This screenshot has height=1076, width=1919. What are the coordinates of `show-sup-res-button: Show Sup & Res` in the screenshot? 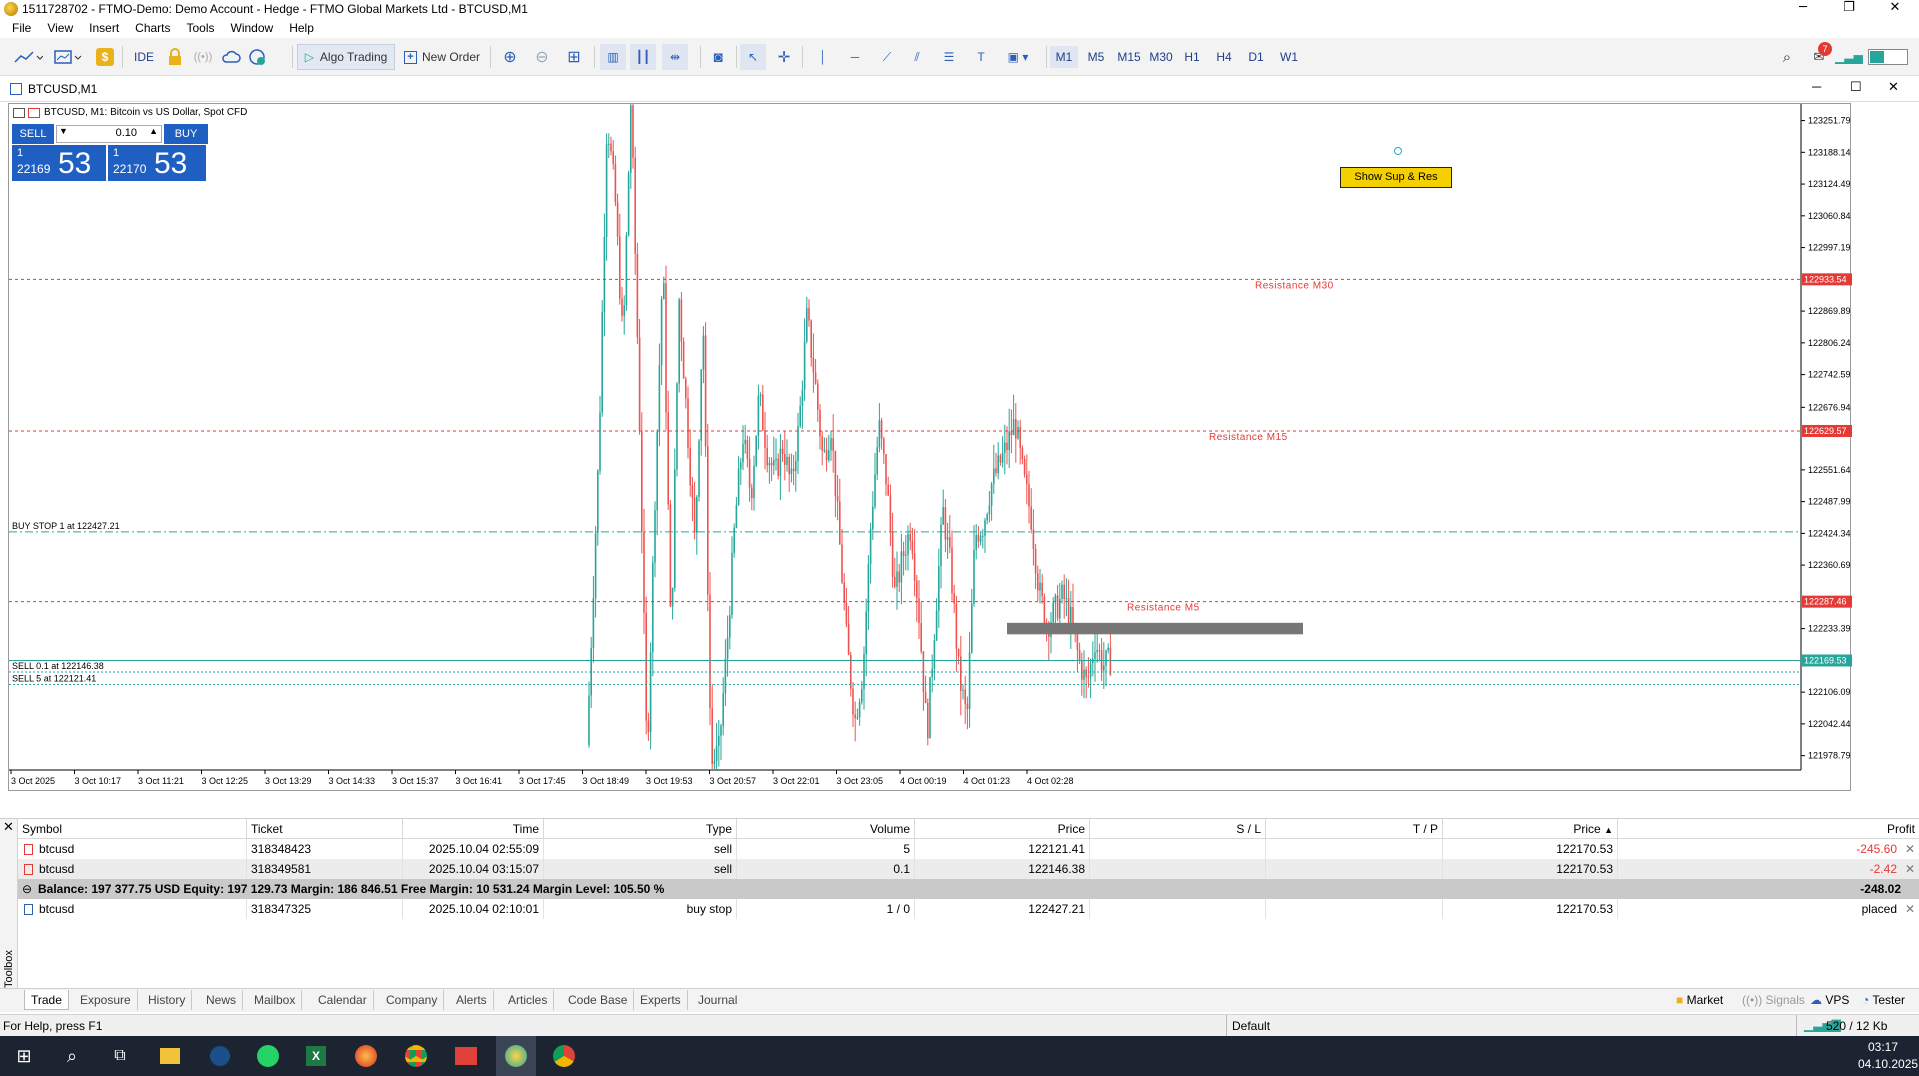 It's located at (1396, 177).